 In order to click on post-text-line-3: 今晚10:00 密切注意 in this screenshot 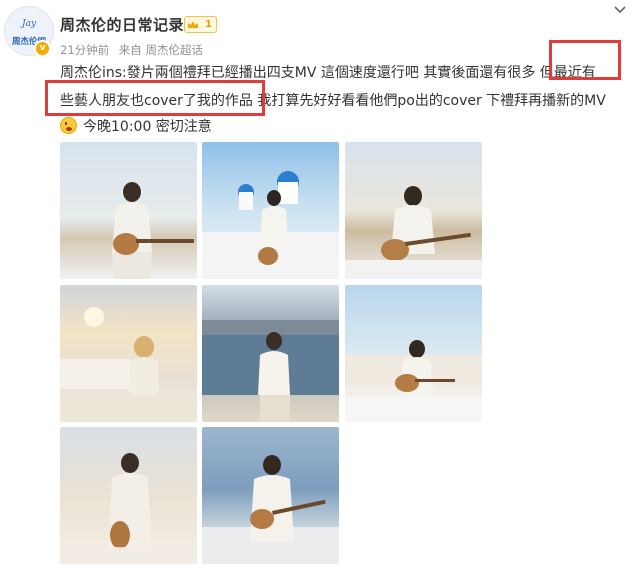, I will do `click(136, 127)`.